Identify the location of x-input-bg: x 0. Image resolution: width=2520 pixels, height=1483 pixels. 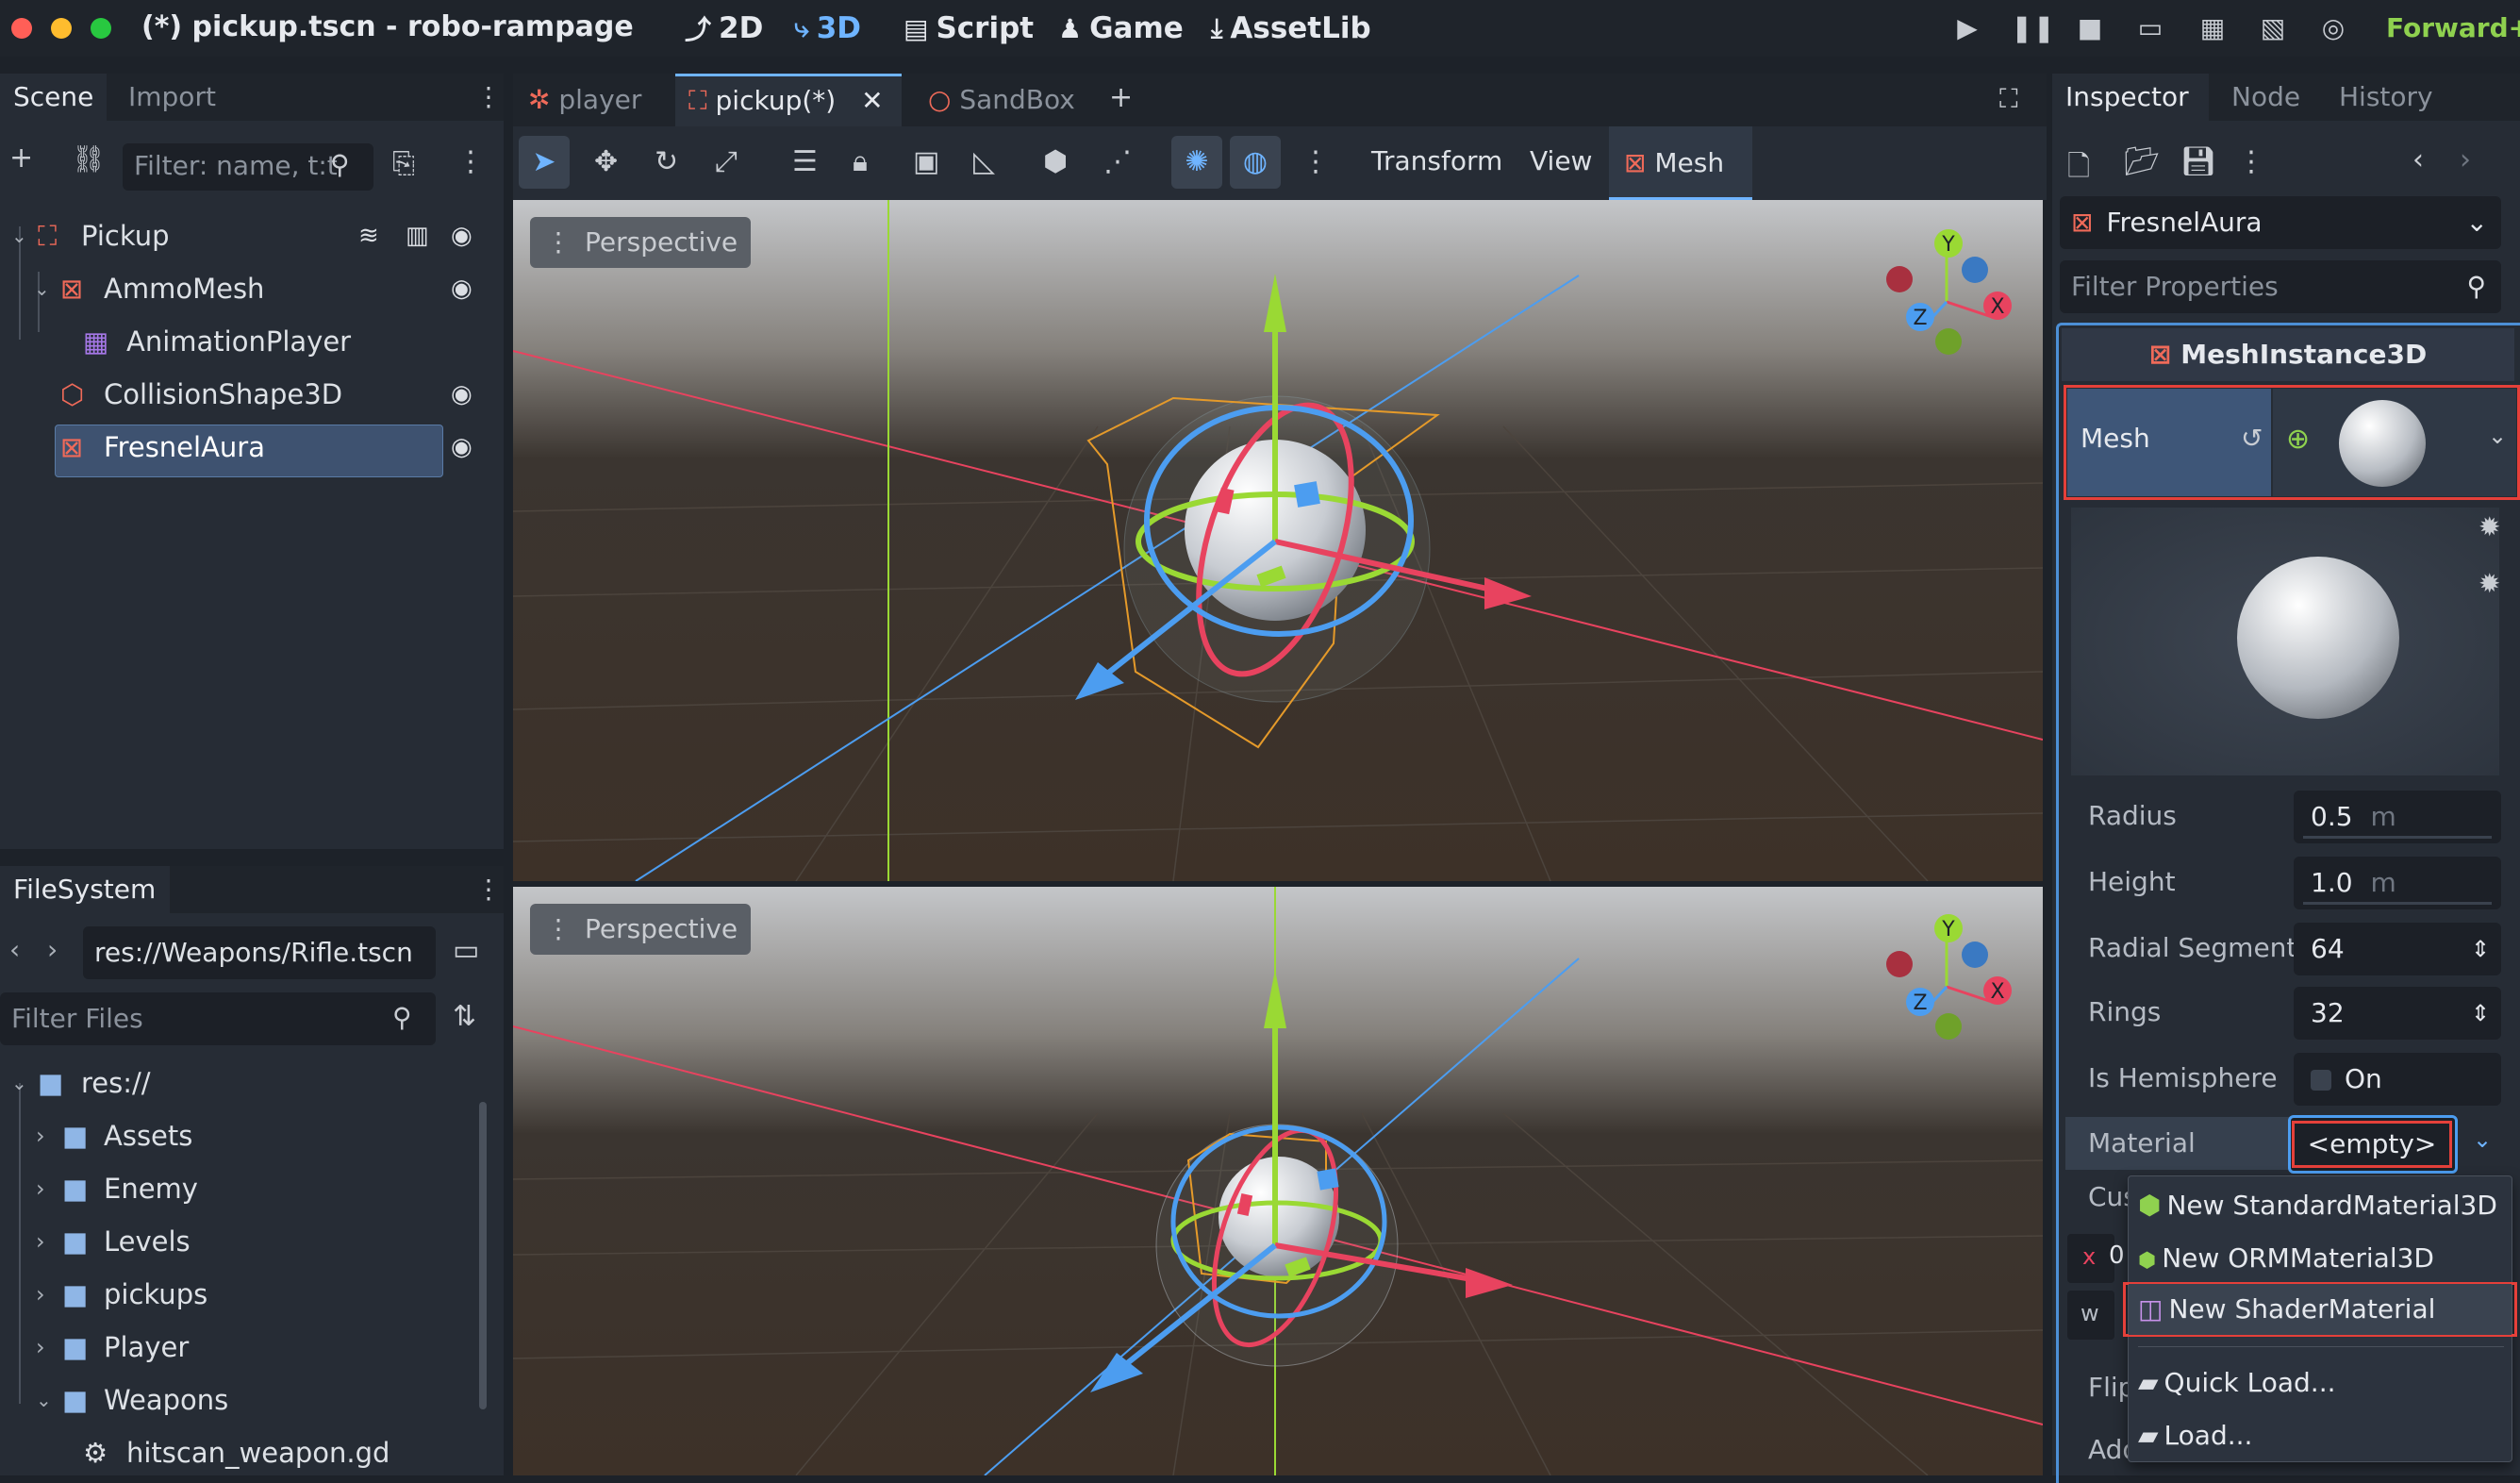
(2096, 1258).